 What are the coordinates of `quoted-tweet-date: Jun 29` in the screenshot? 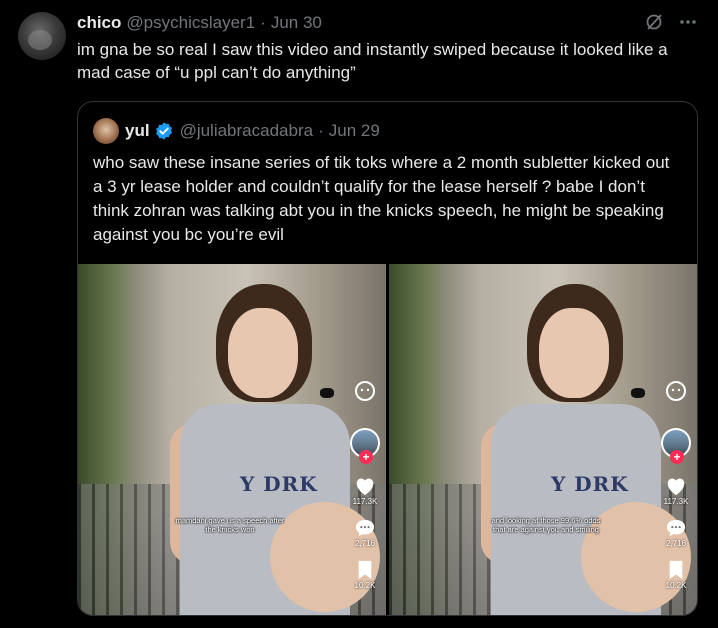 It's located at (354, 131).